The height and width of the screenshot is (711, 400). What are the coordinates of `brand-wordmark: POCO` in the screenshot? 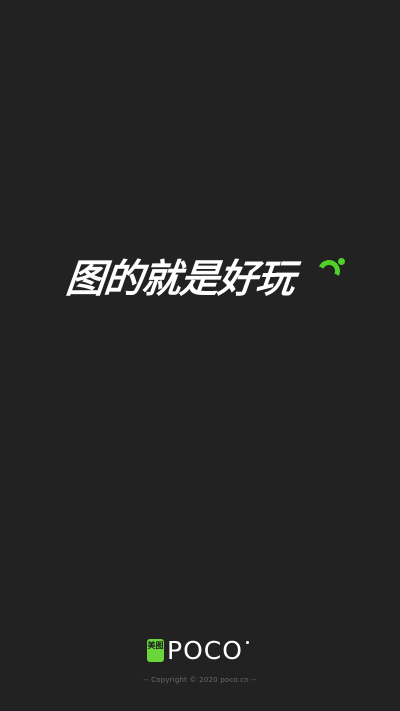 It's located at (205, 650).